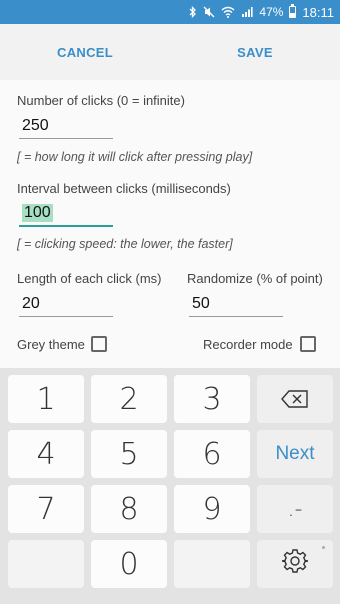 This screenshot has height=604, width=340. What do you see at coordinates (129, 509) in the screenshot?
I see `key-8: 8` at bounding box center [129, 509].